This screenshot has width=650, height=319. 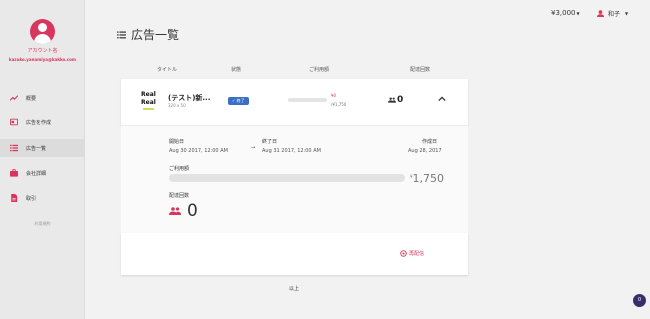 I want to click on sidebar-item-ad-list: 広告一覧, so click(x=42, y=148).